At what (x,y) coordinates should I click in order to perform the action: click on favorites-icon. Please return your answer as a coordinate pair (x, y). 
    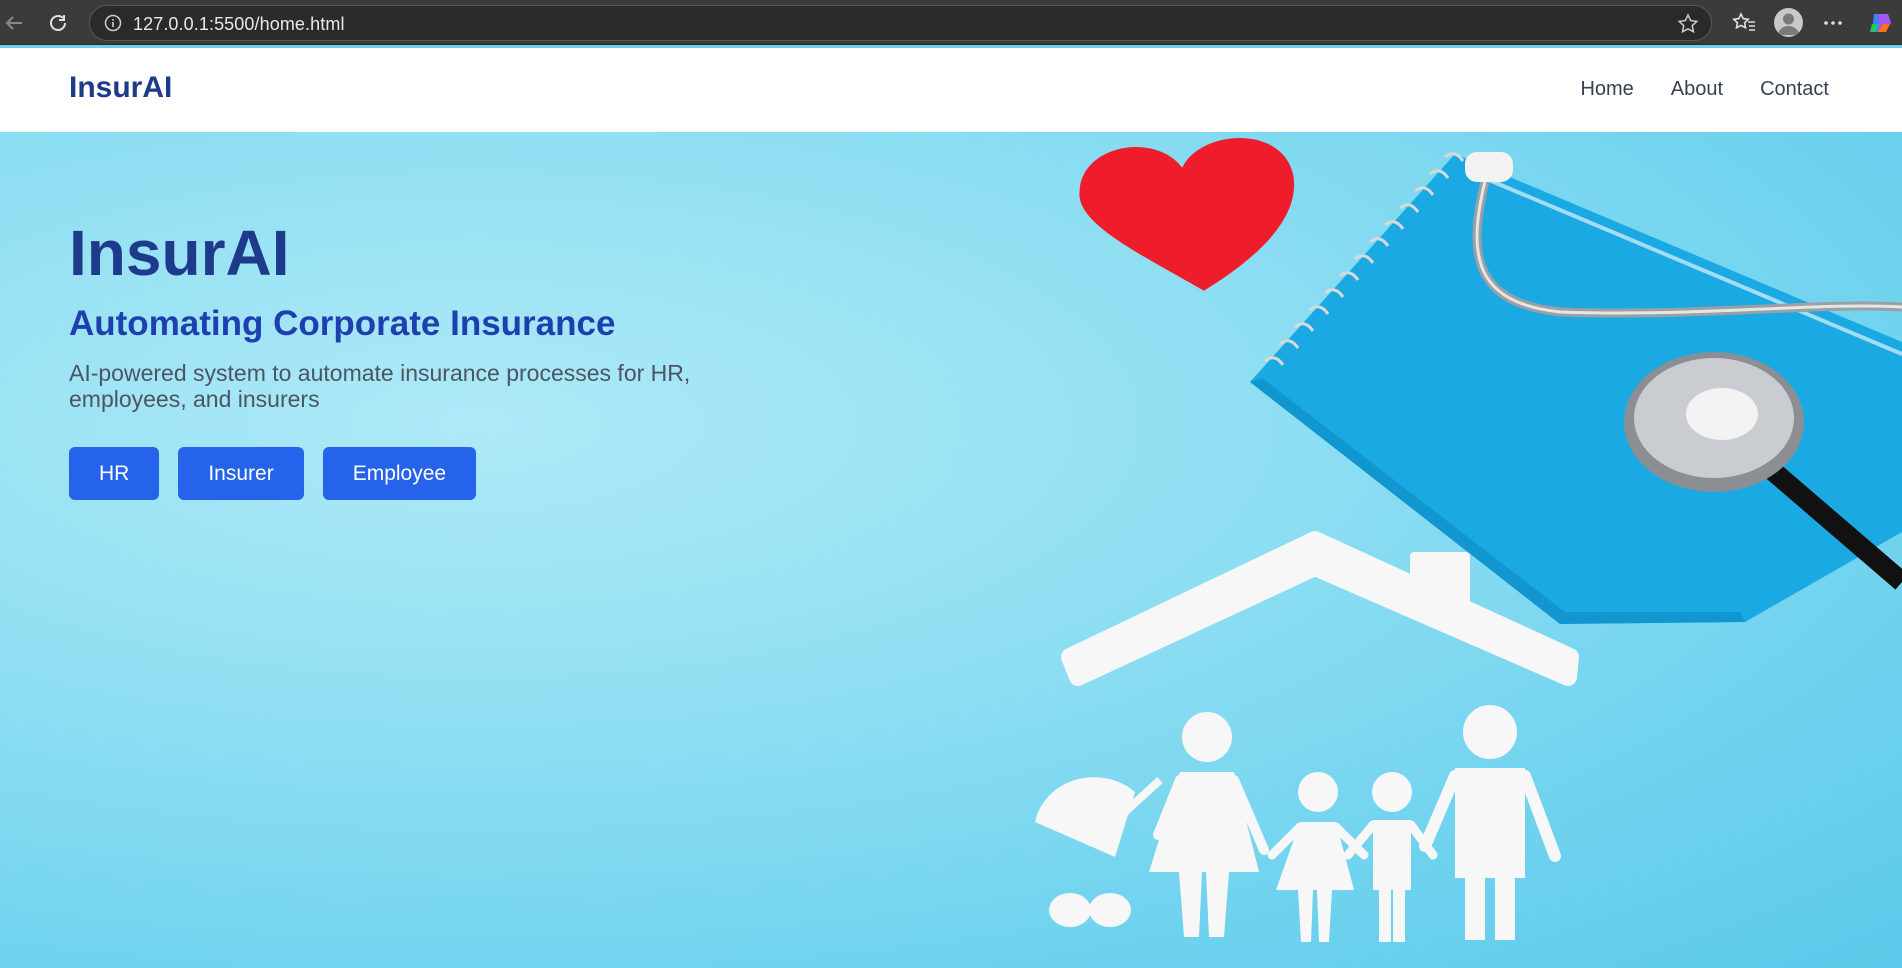
    Looking at the image, I should click on (1744, 23).